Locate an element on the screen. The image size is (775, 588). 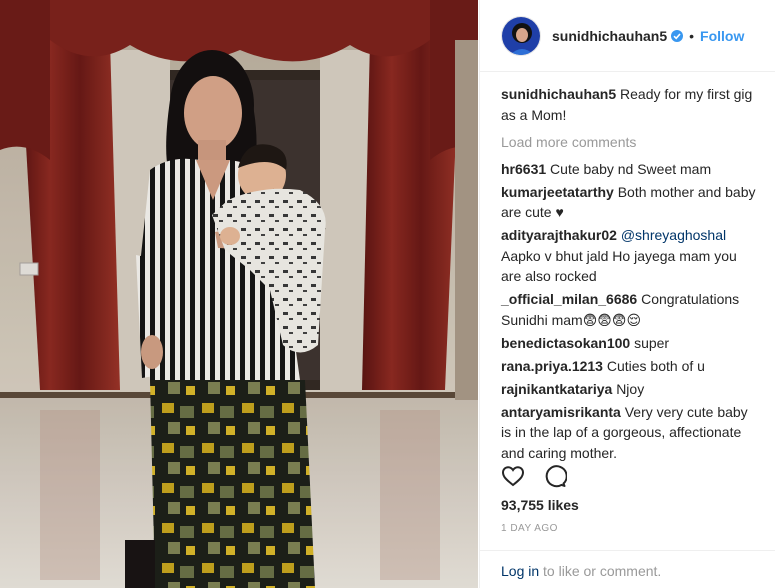
heart-icon is located at coordinates (513, 476).